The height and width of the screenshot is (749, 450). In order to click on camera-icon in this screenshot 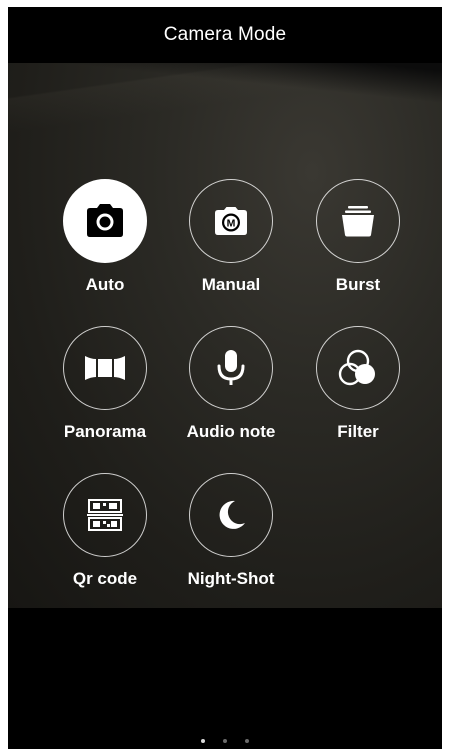, I will do `click(105, 220)`.